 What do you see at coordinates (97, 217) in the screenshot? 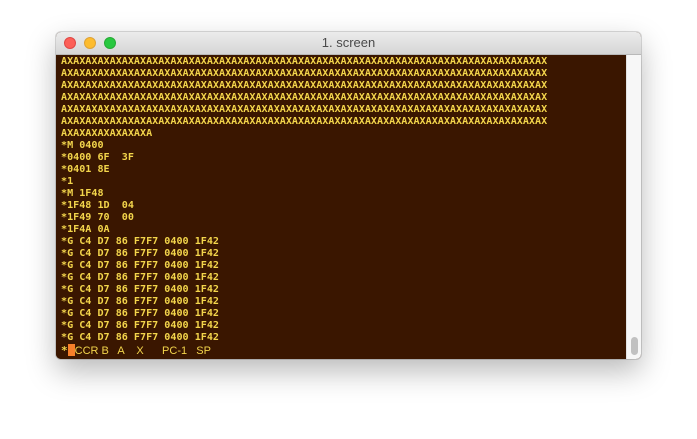
I see `terminal-line: *1F49 70 00` at bounding box center [97, 217].